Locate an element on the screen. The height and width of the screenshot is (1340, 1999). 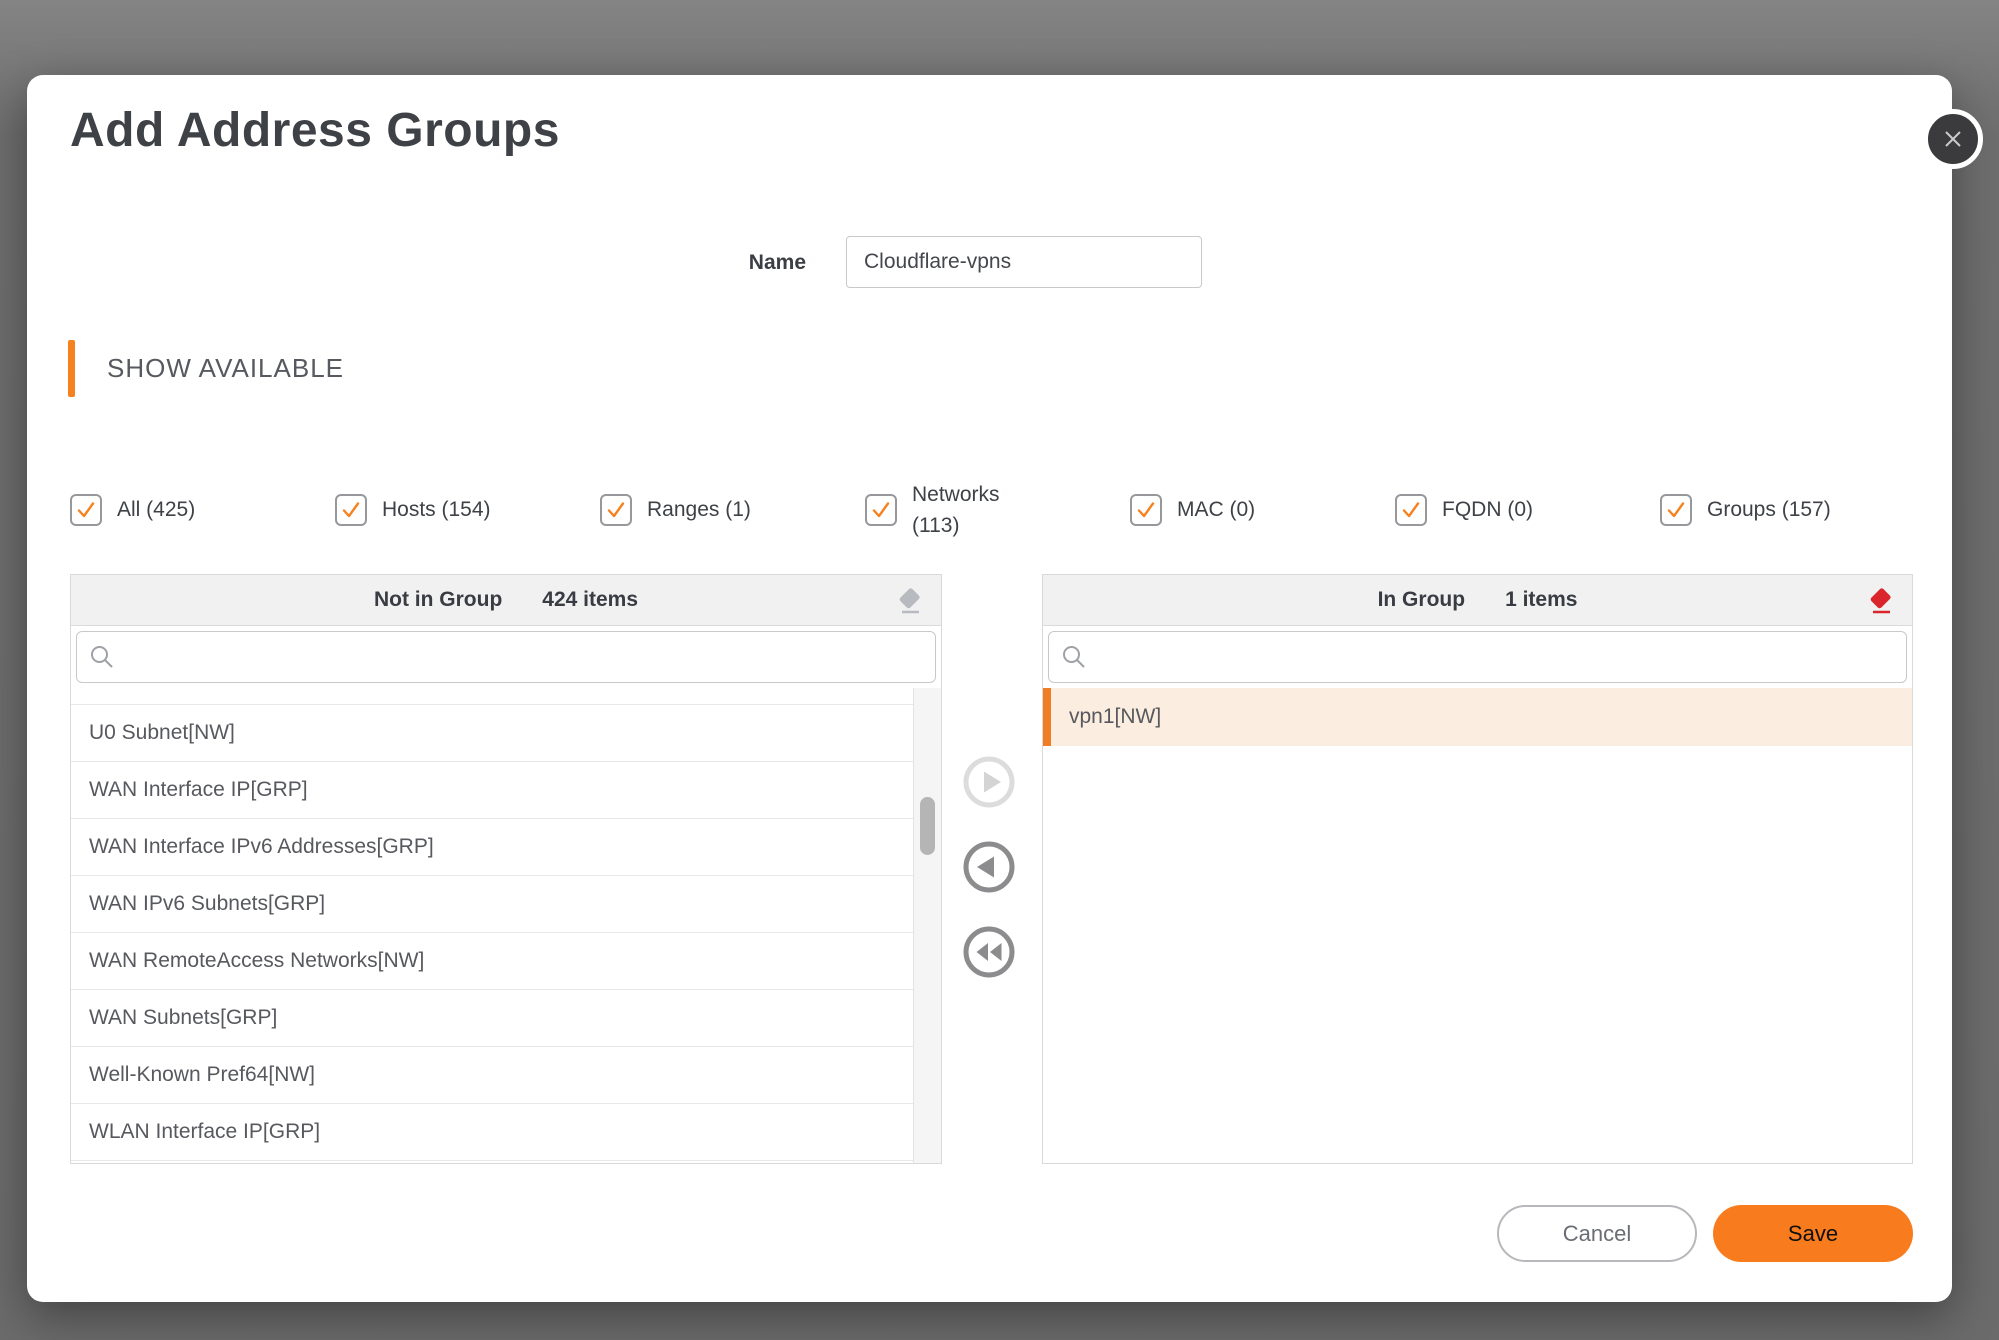
scrollbar-track is located at coordinates (927, 925).